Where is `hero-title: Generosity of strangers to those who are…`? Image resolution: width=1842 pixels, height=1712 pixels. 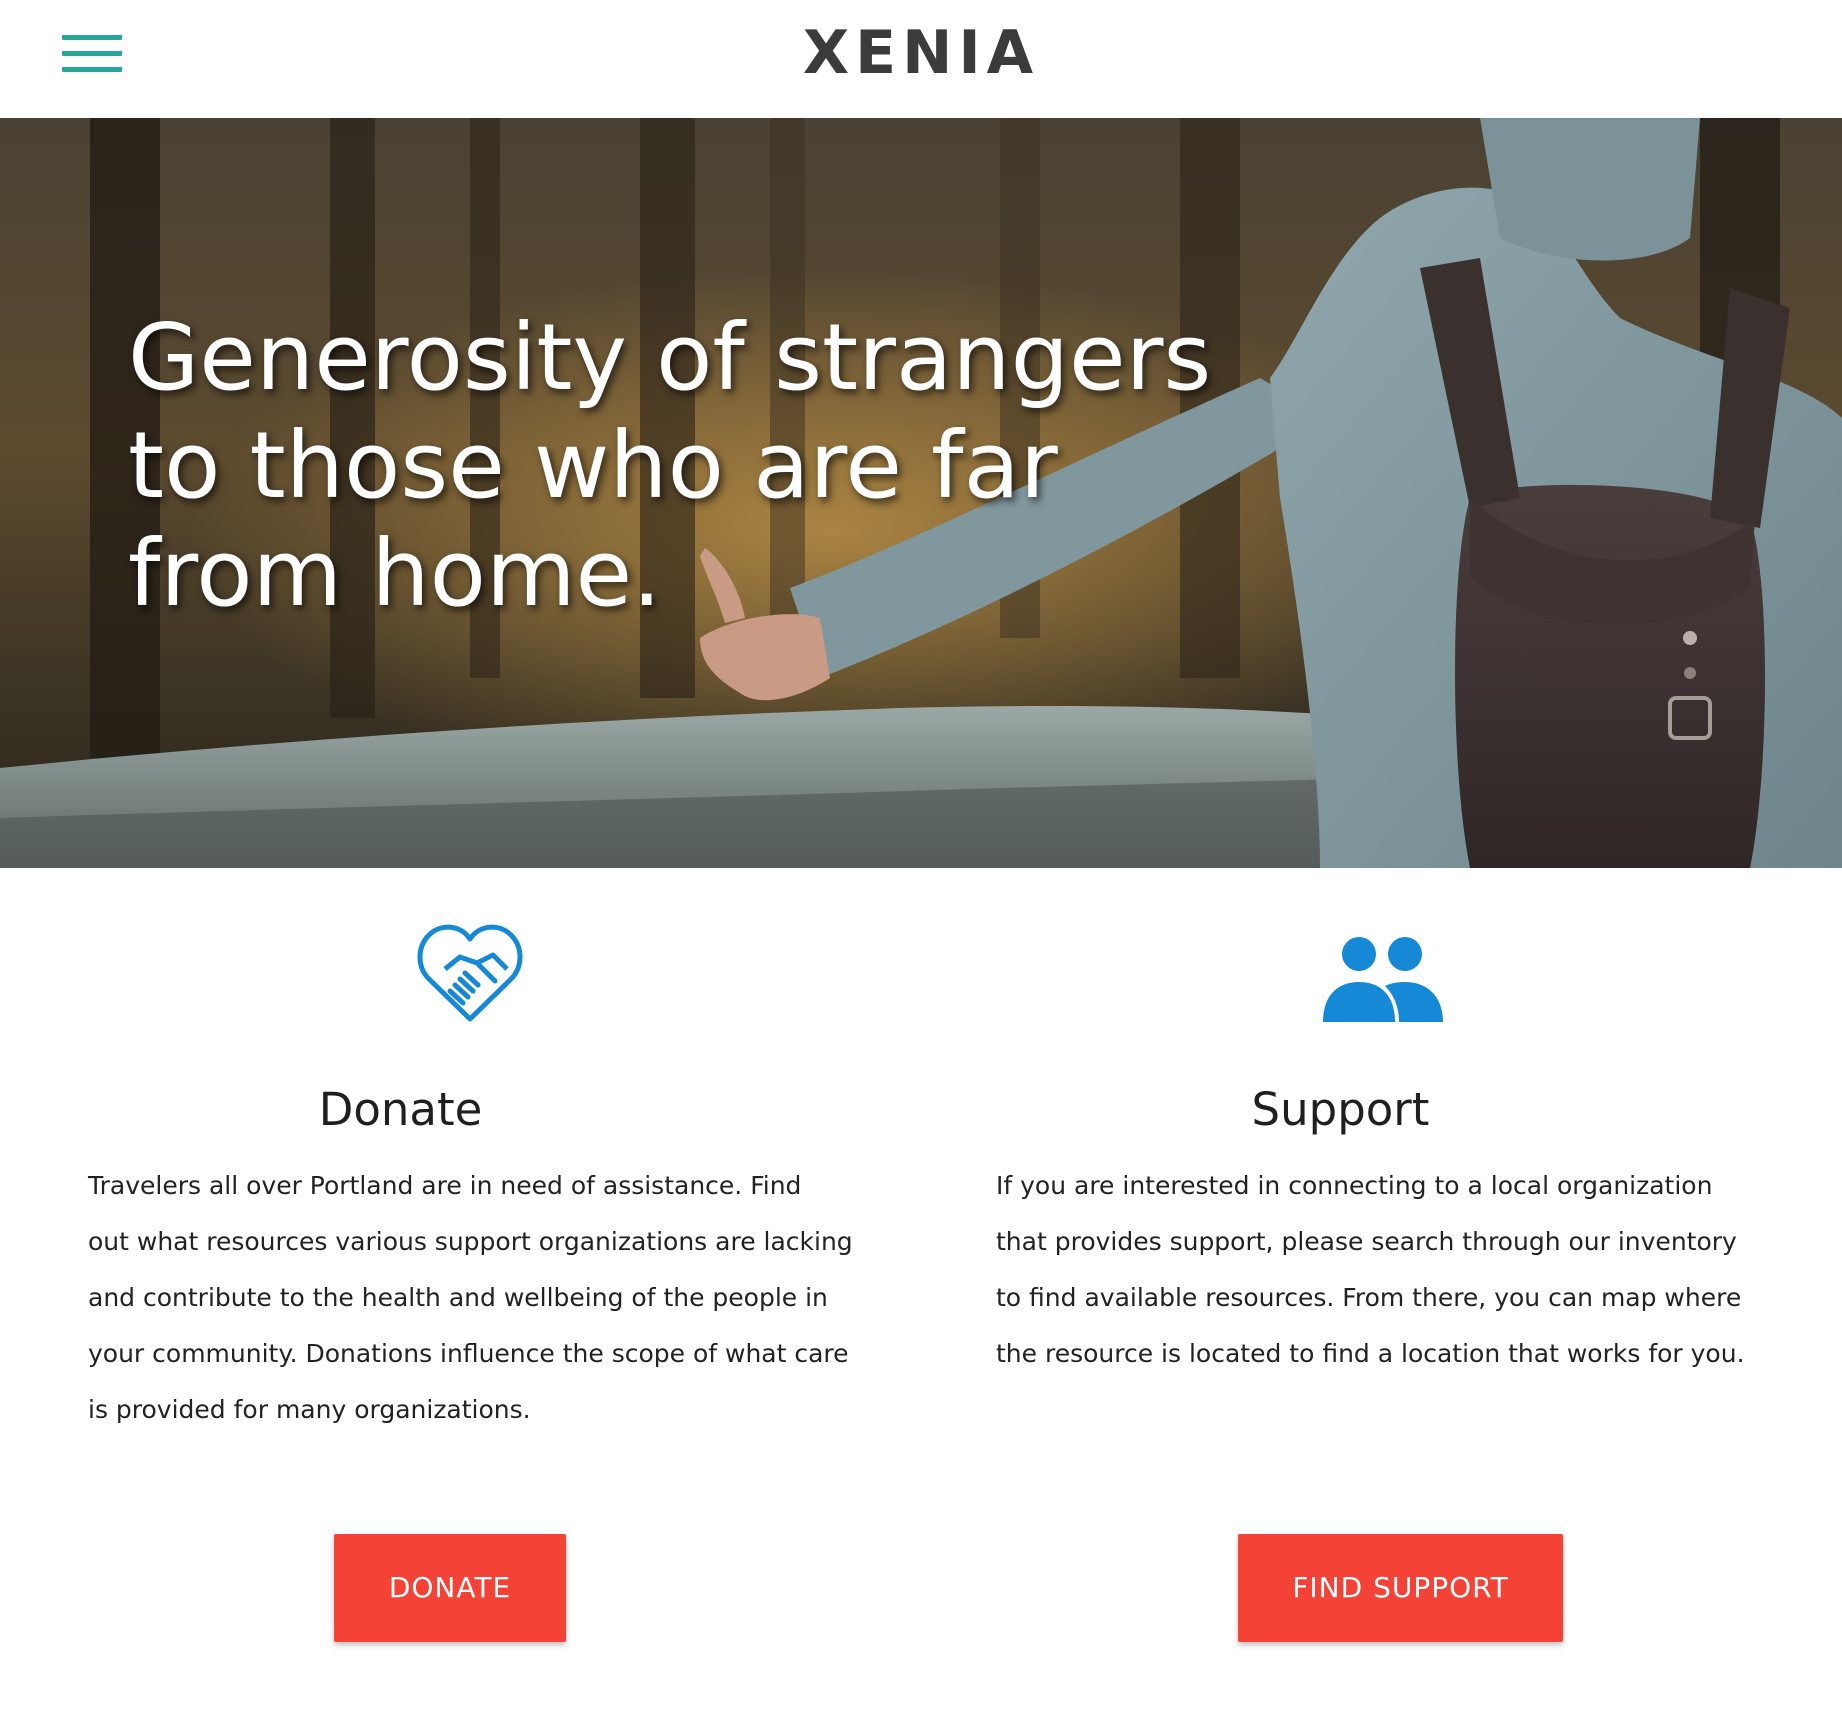
hero-title: Generosity of strangers to those who are… is located at coordinates (678, 466).